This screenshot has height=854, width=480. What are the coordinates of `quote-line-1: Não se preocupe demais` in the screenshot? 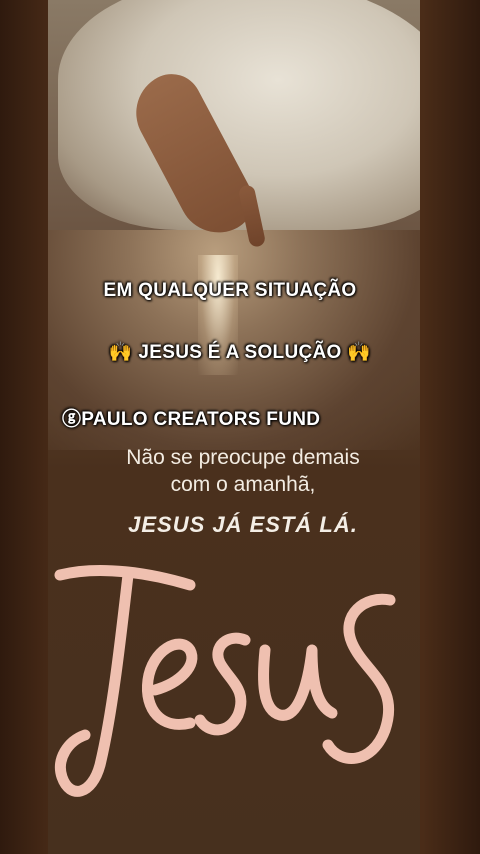 It's located at (243, 457).